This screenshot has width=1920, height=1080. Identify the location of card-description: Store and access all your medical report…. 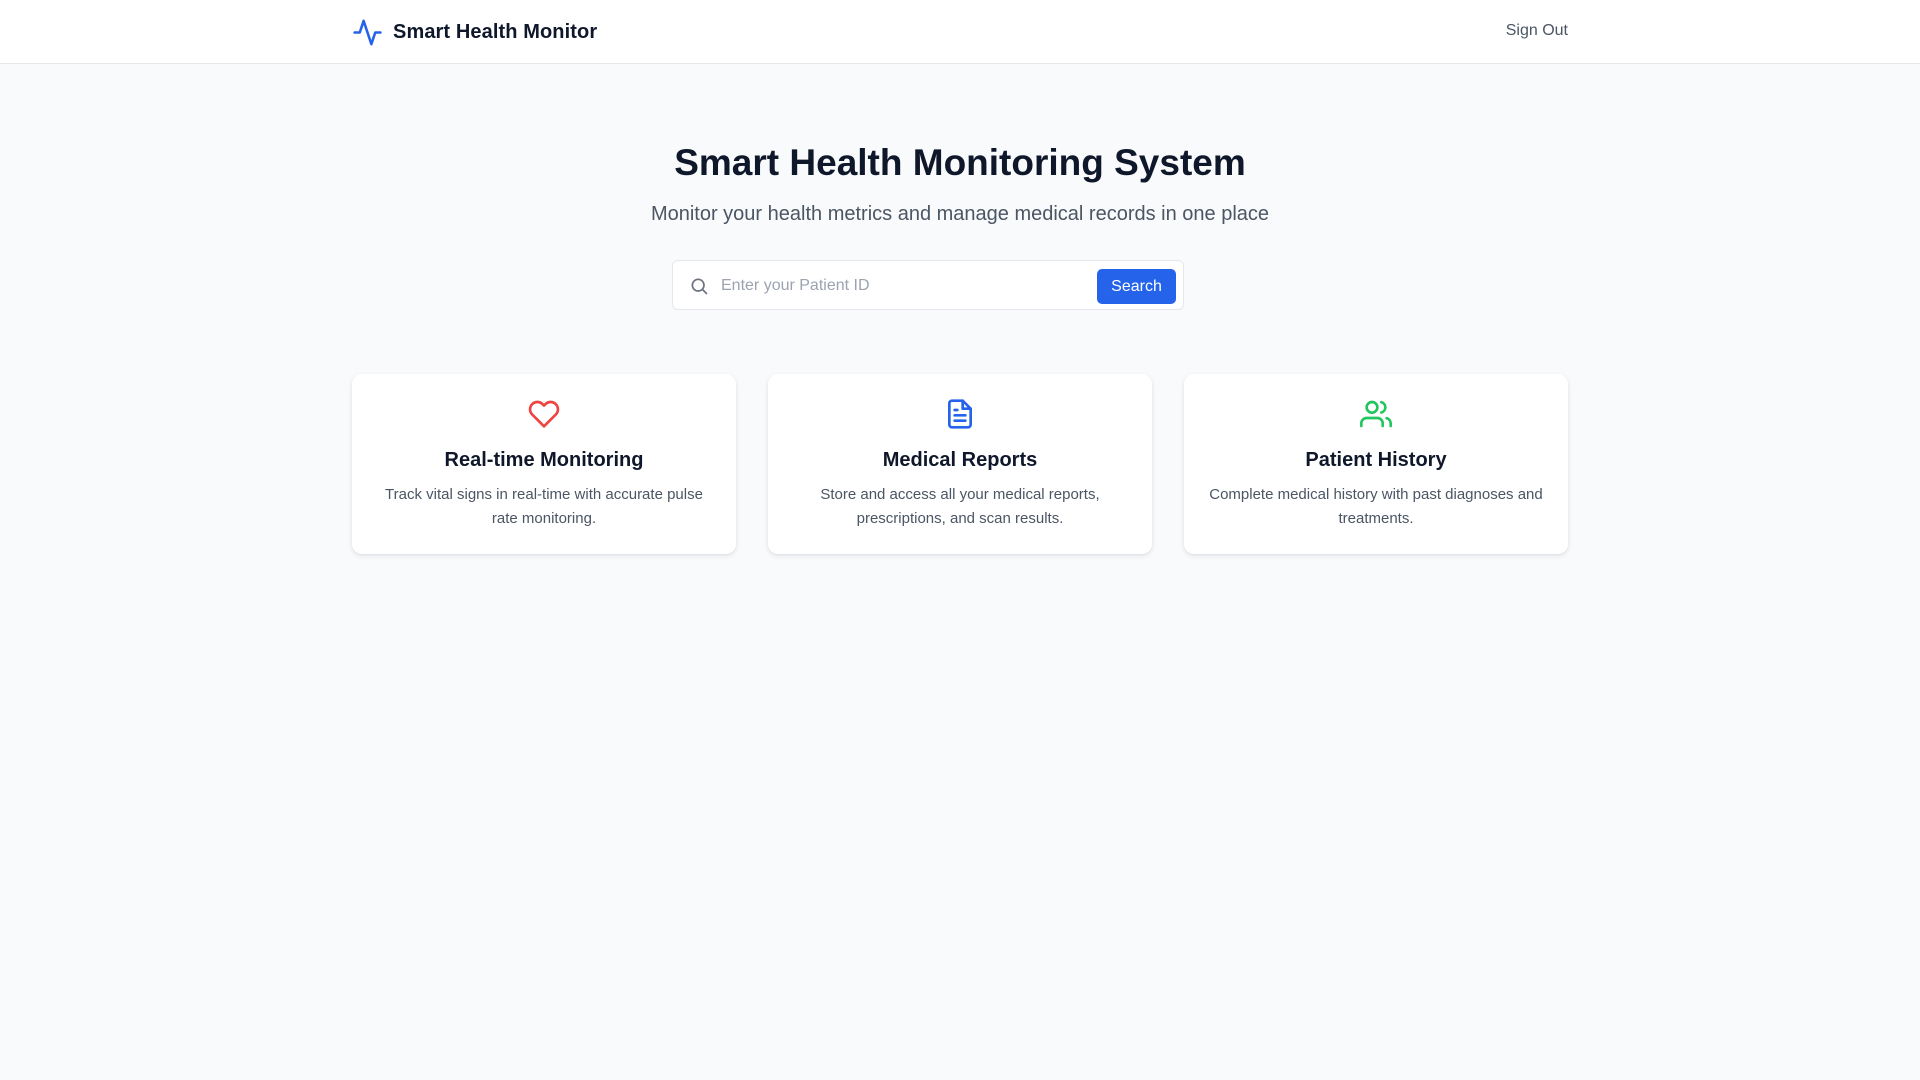
(960, 506).